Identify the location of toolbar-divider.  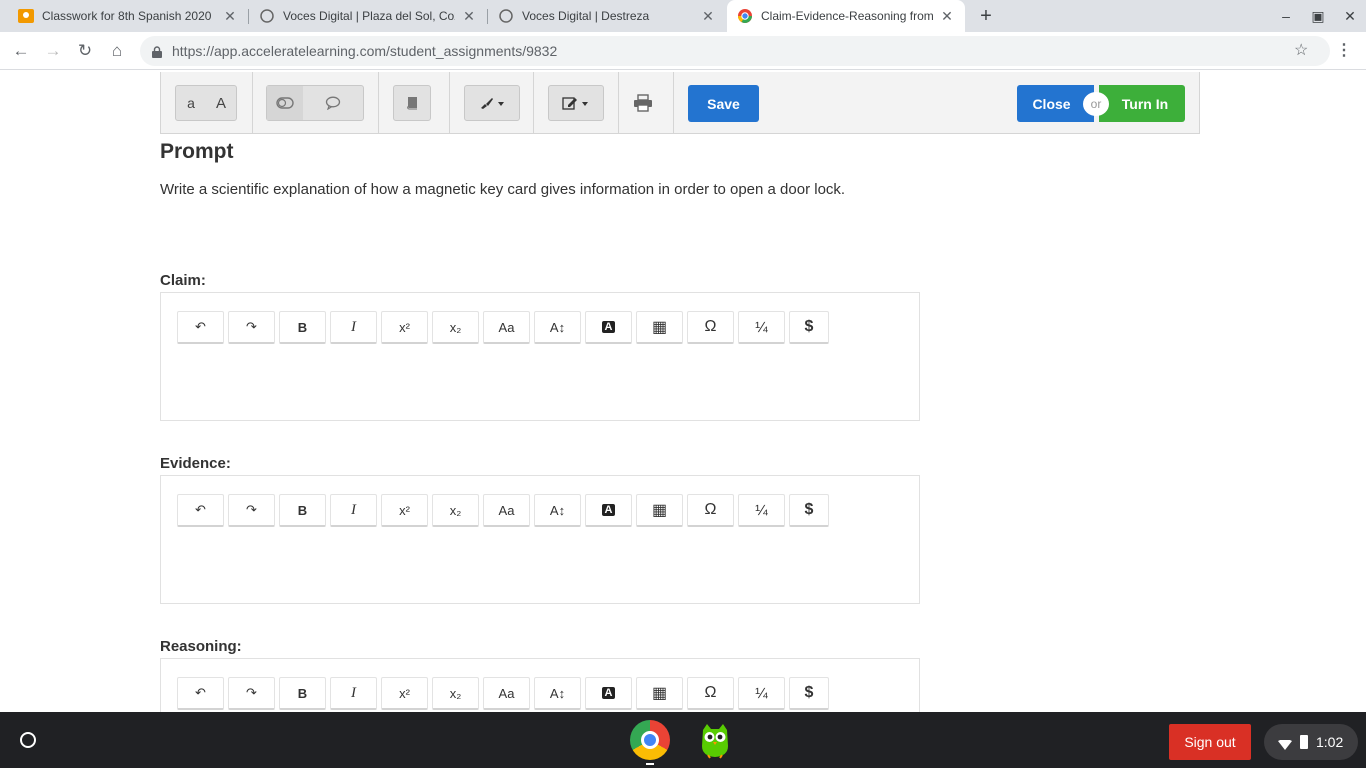
(252, 103).